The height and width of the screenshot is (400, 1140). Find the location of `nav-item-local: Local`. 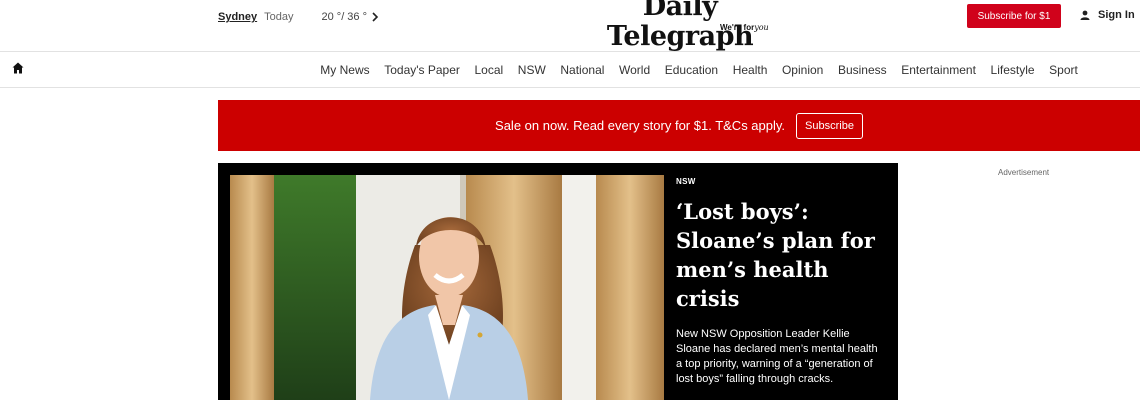

nav-item-local: Local is located at coordinates (489, 70).